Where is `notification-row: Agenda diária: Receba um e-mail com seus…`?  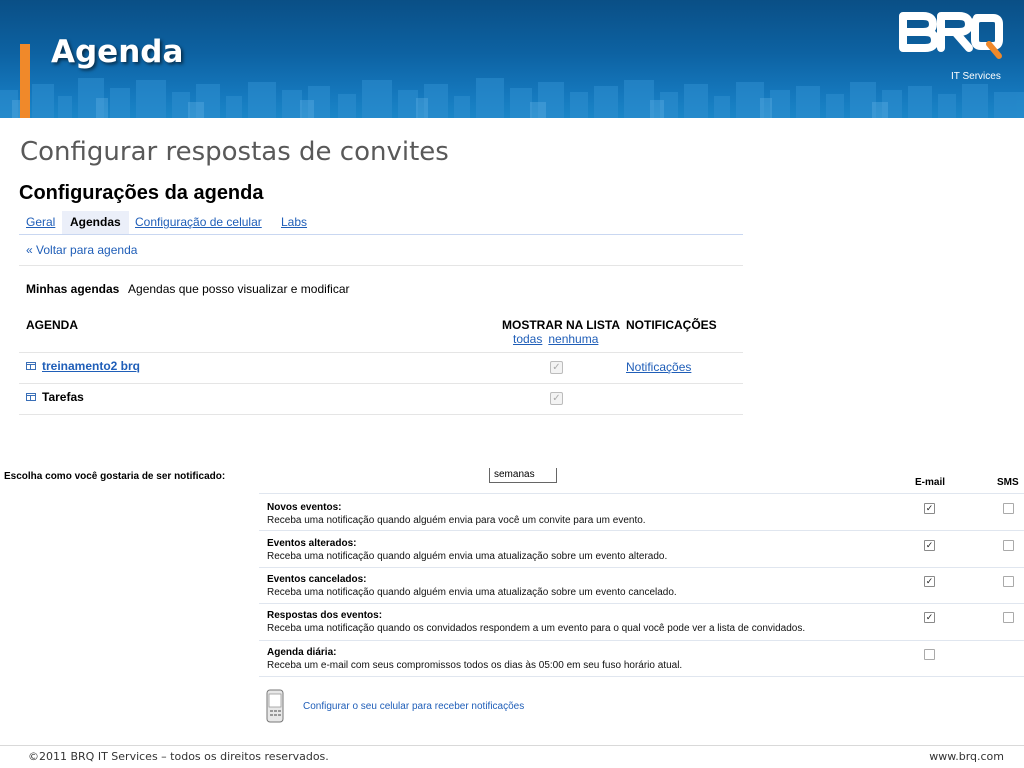 notification-row: Agenda diária: Receba um e-mail com seus… is located at coordinates (641, 658).